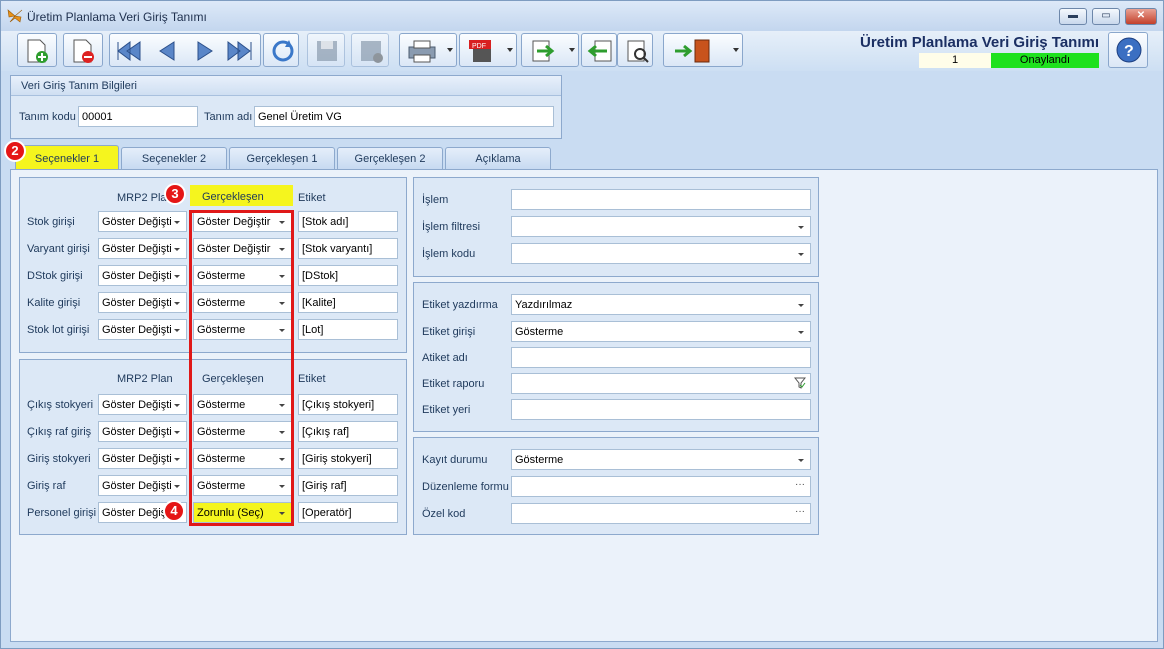  What do you see at coordinates (348, 329) in the screenshot?
I see `etiket-input: [Lot]` at bounding box center [348, 329].